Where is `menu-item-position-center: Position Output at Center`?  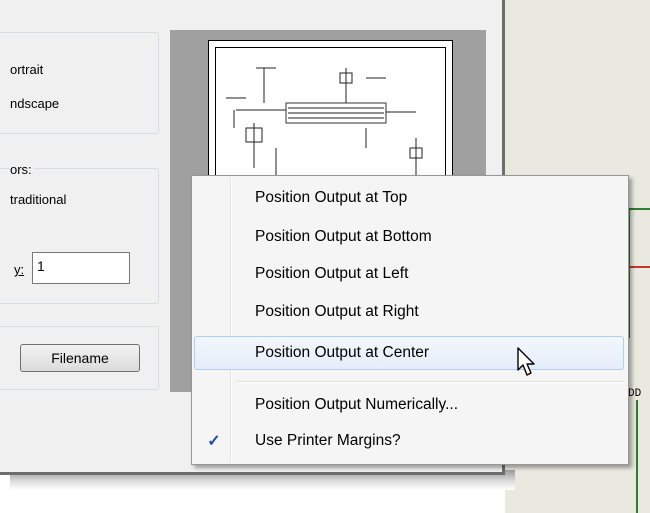
menu-item-position-center: Position Output at Center is located at coordinates (409, 353).